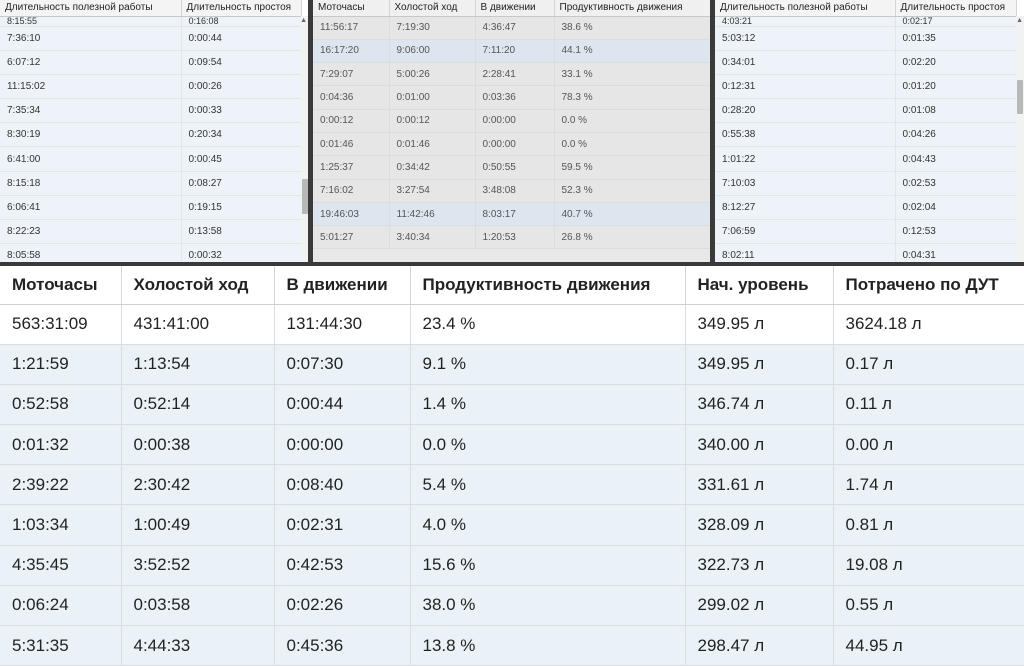 The image size is (1024, 666). I want to click on table-row: 7:06:59 0:12:53, so click(866, 232).